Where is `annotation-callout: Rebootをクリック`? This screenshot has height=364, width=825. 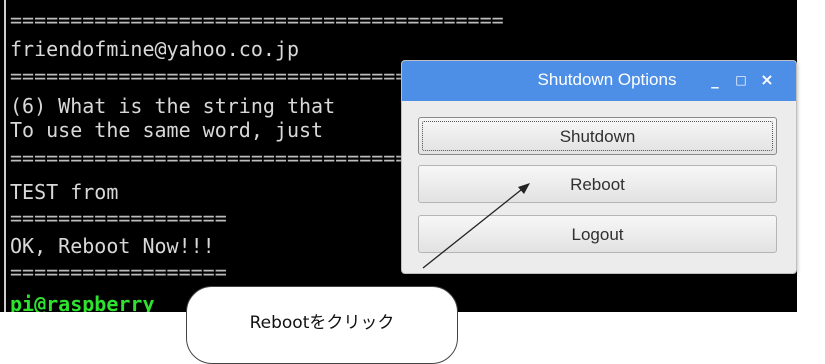 annotation-callout: Rebootをクリック is located at coordinates (322, 325).